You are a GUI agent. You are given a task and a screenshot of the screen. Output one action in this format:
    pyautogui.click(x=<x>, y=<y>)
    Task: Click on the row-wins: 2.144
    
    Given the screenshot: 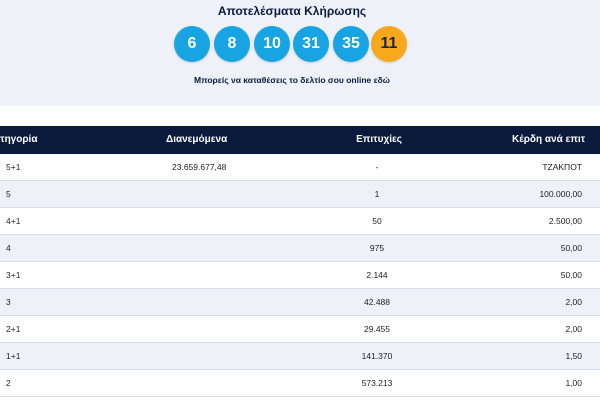 What is the action you would take?
    pyautogui.click(x=377, y=275)
    